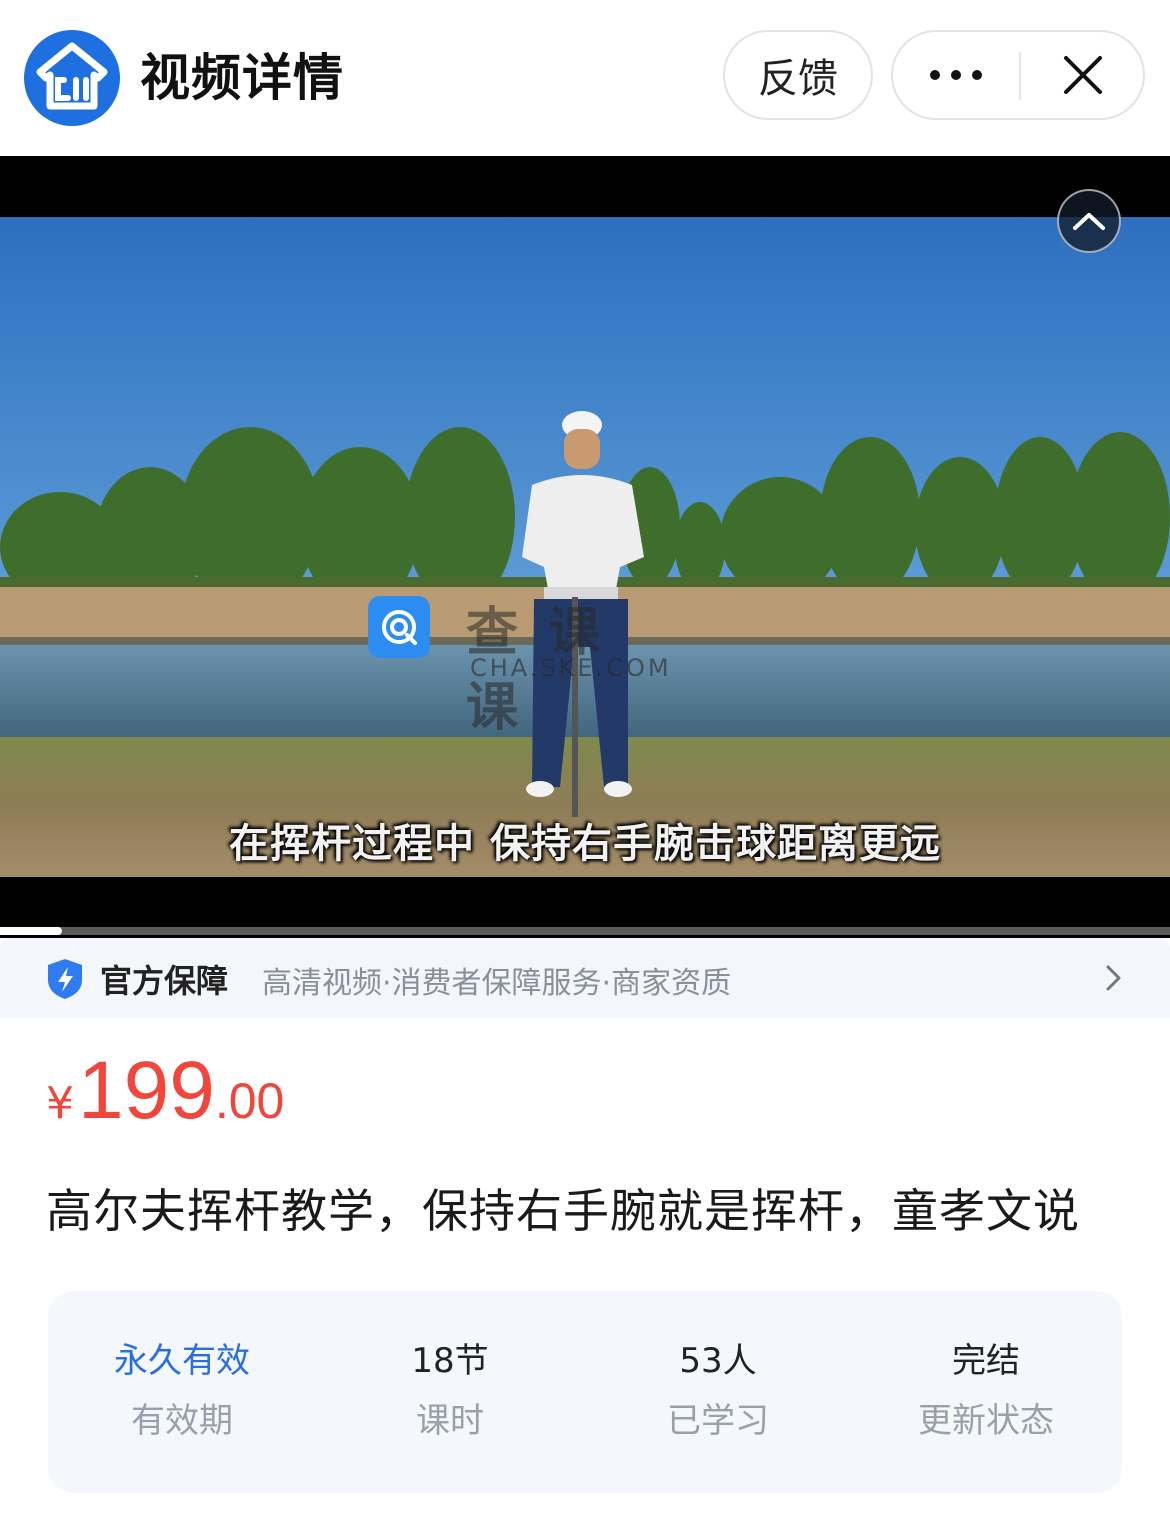 The width and height of the screenshot is (1170, 1537). What do you see at coordinates (956, 75) in the screenshot?
I see `more-dots-icon` at bounding box center [956, 75].